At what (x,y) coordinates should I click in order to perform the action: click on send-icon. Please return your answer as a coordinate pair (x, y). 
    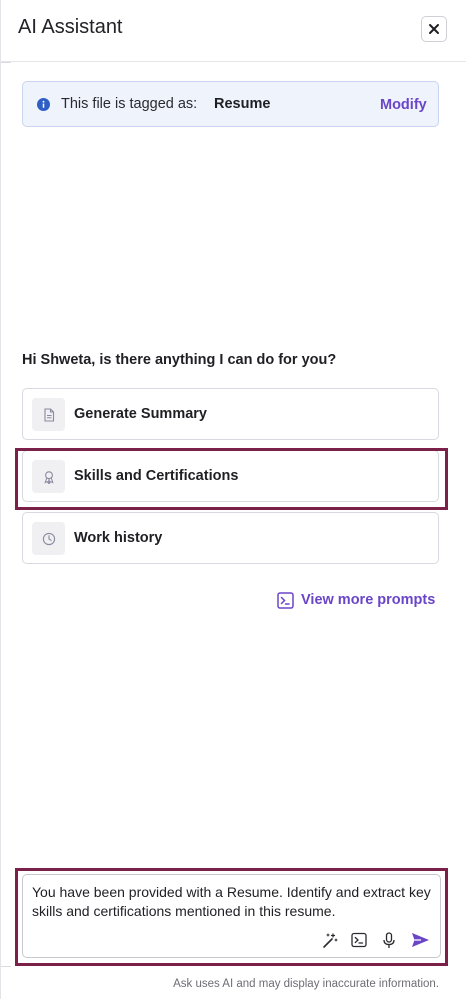
    Looking at the image, I should click on (420, 940).